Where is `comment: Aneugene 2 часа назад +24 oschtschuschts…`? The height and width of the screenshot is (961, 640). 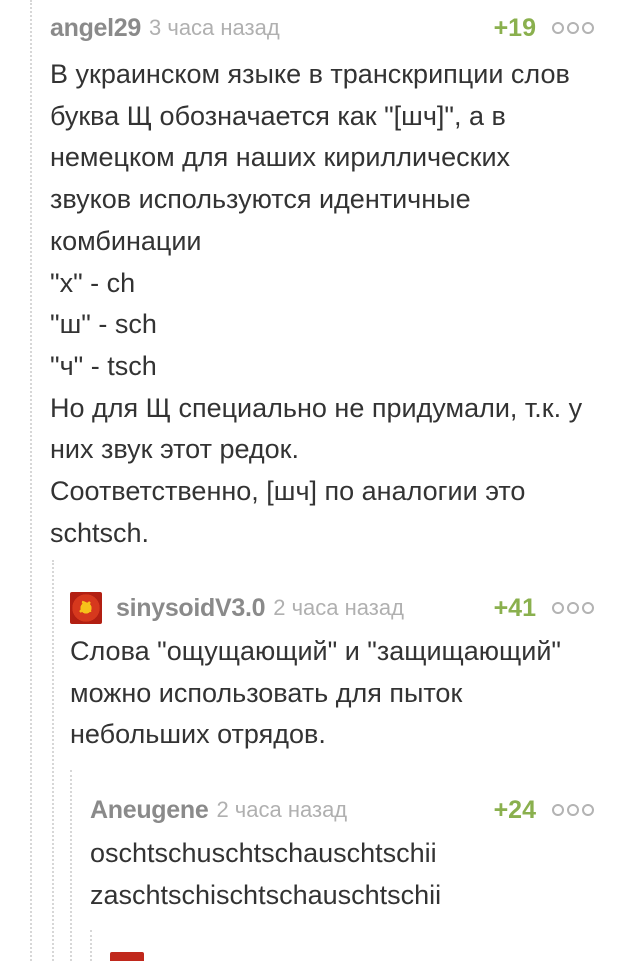
comment: Aneugene 2 часа назад +24 oschtschuschts… is located at coordinates (342, 853).